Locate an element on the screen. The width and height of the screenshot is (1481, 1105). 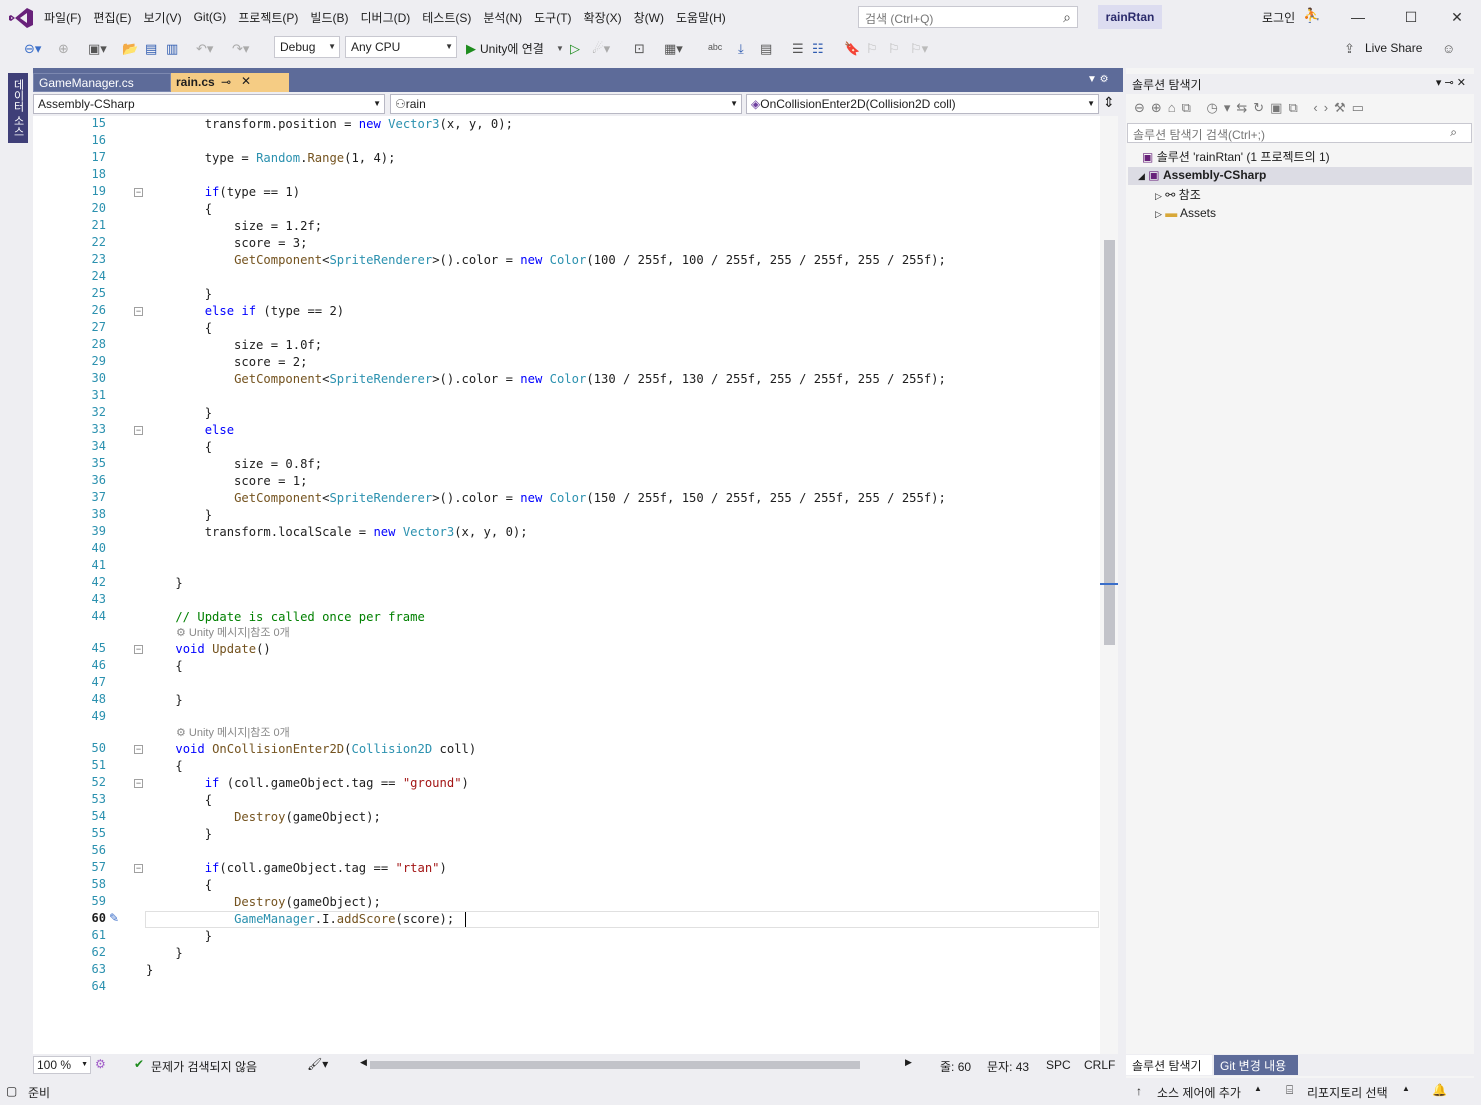
next-bookmark-icon: ⚐ is located at coordinates (894, 49).